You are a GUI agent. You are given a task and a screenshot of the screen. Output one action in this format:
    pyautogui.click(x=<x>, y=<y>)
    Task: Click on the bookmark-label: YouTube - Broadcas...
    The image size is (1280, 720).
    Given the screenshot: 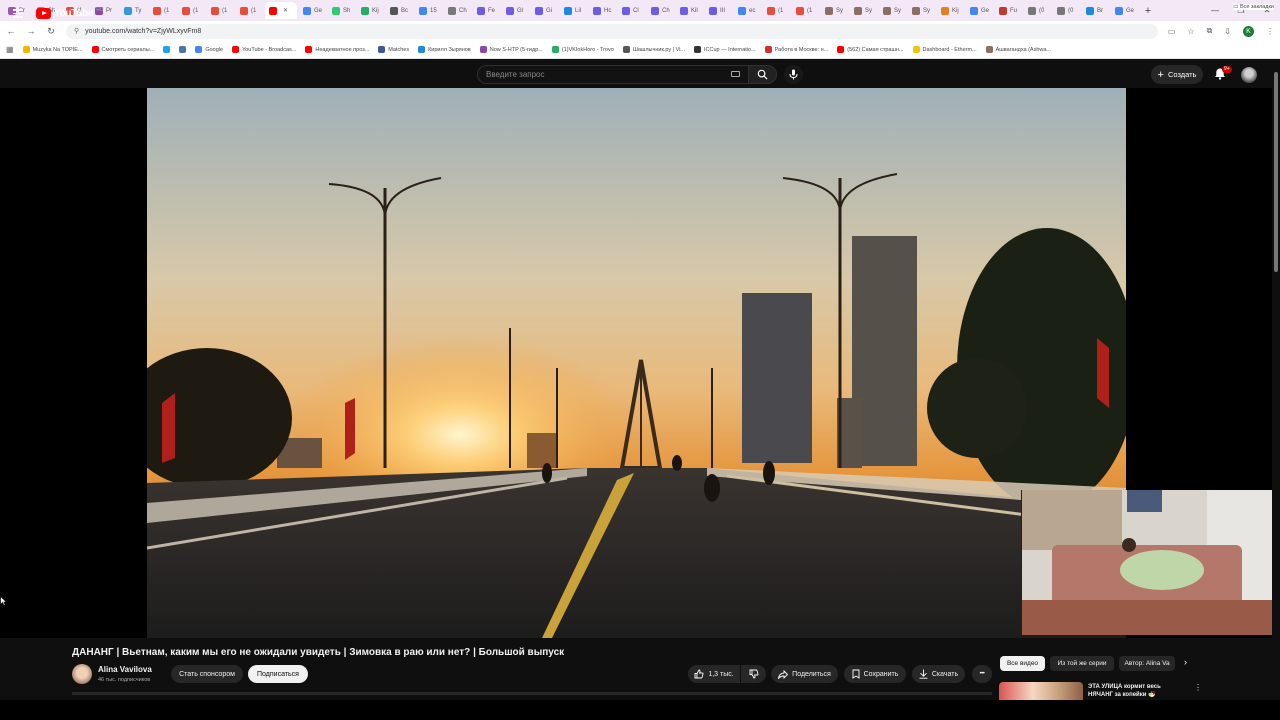 What is the action you would take?
    pyautogui.click(x=269, y=49)
    